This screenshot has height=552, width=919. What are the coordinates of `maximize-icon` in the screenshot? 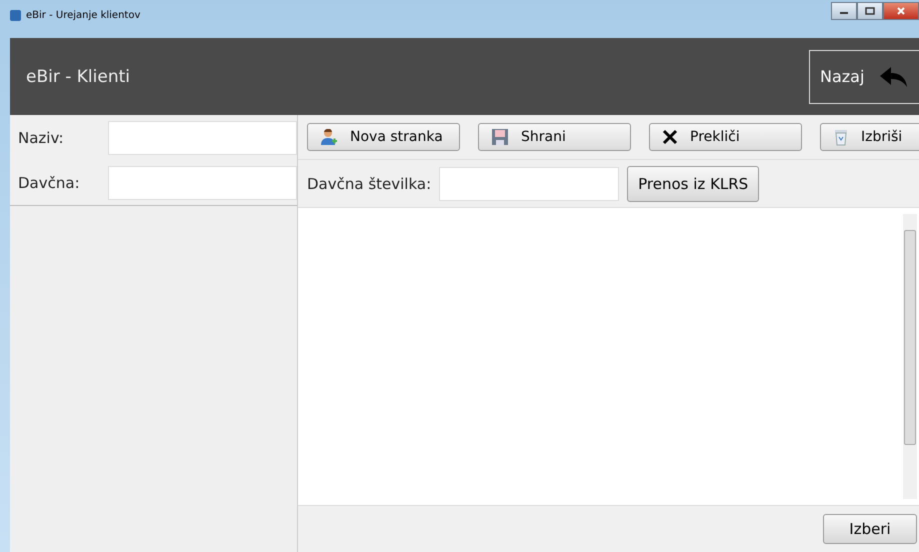 It's located at (870, 11).